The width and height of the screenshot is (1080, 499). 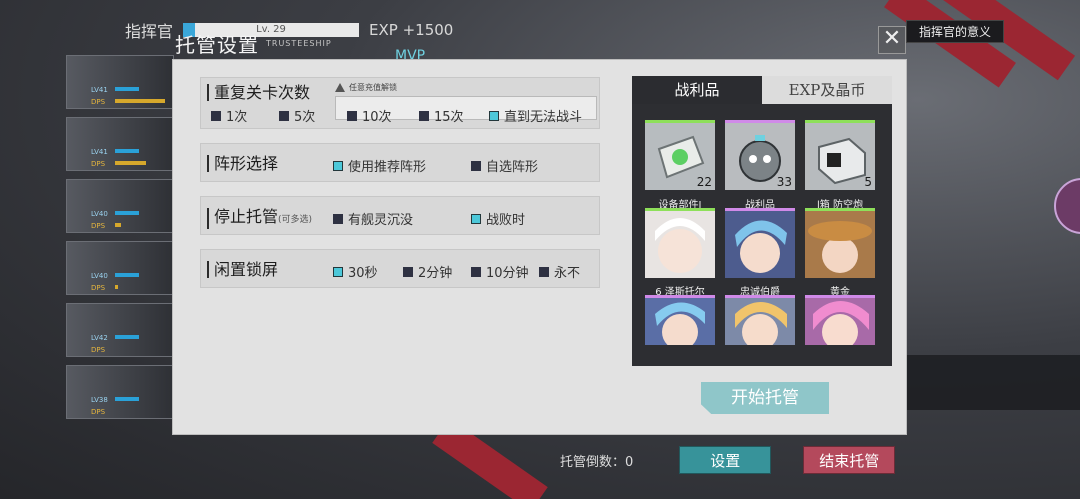 What do you see at coordinates (535, 115) in the screenshot?
I see `repeat-option-until-defeat: 直到无法战斗` at bounding box center [535, 115].